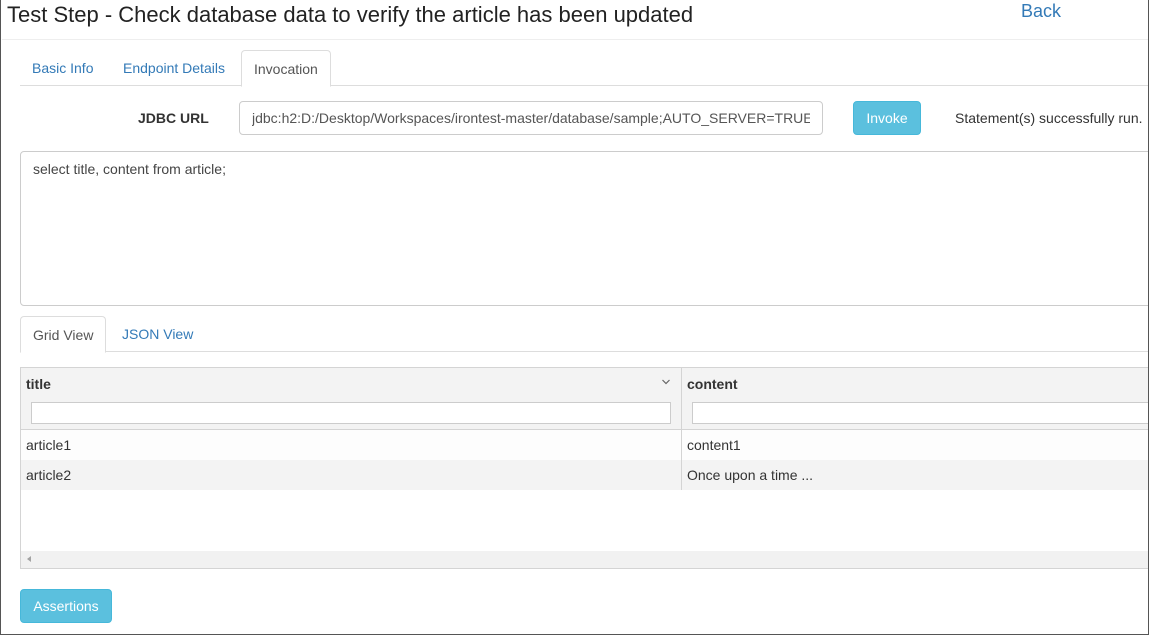 The height and width of the screenshot is (635, 1149). I want to click on content-filter-input, so click(920, 413).